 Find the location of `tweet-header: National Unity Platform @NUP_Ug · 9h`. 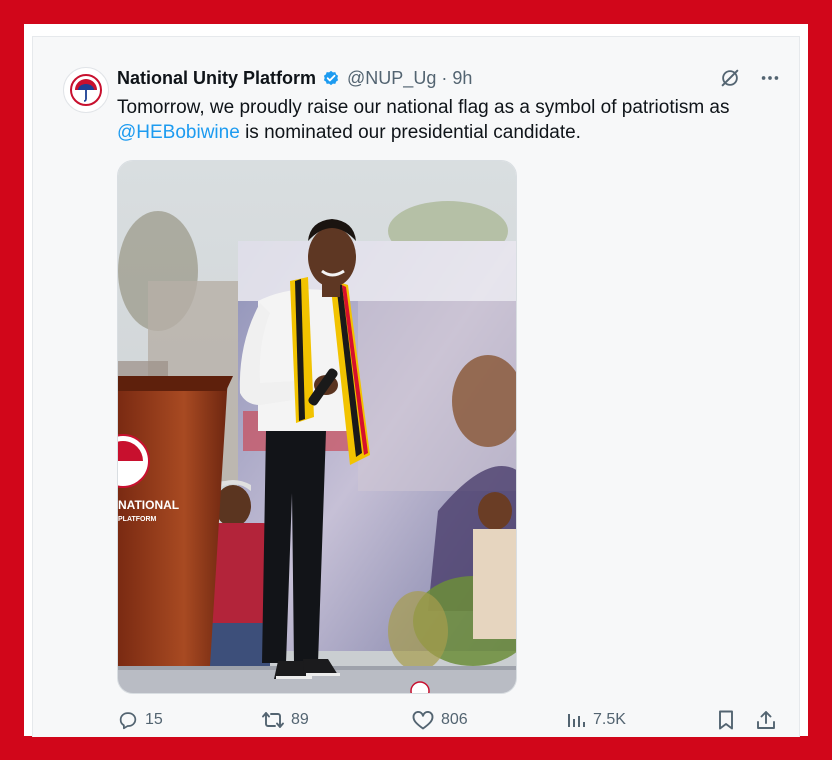

tweet-header: National Unity Platform @NUP_Ug · 9h is located at coordinates (294, 78).